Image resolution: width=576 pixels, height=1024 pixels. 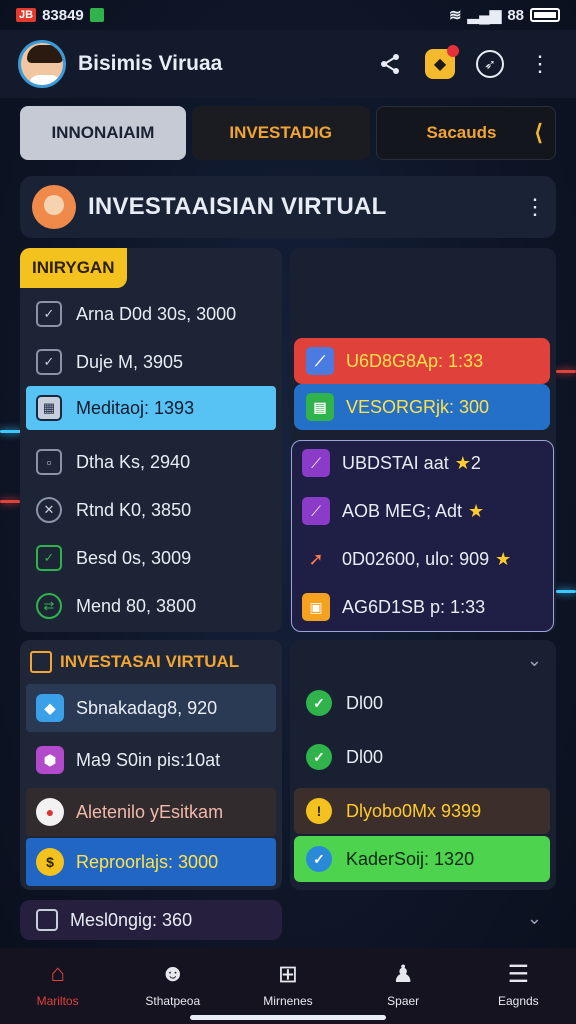 I want to click on section-title: INVESTAAISIAN VIRTUAL, so click(x=237, y=206).